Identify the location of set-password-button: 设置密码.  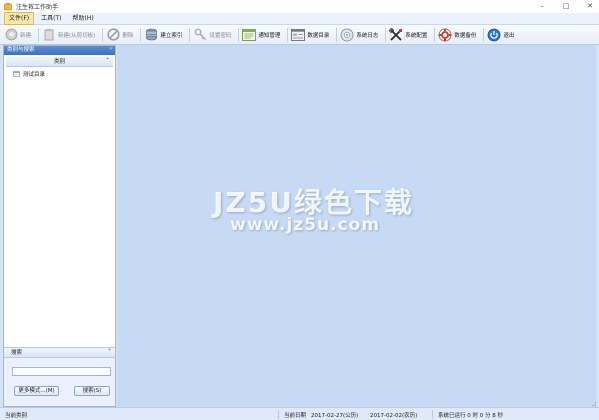
(213, 35).